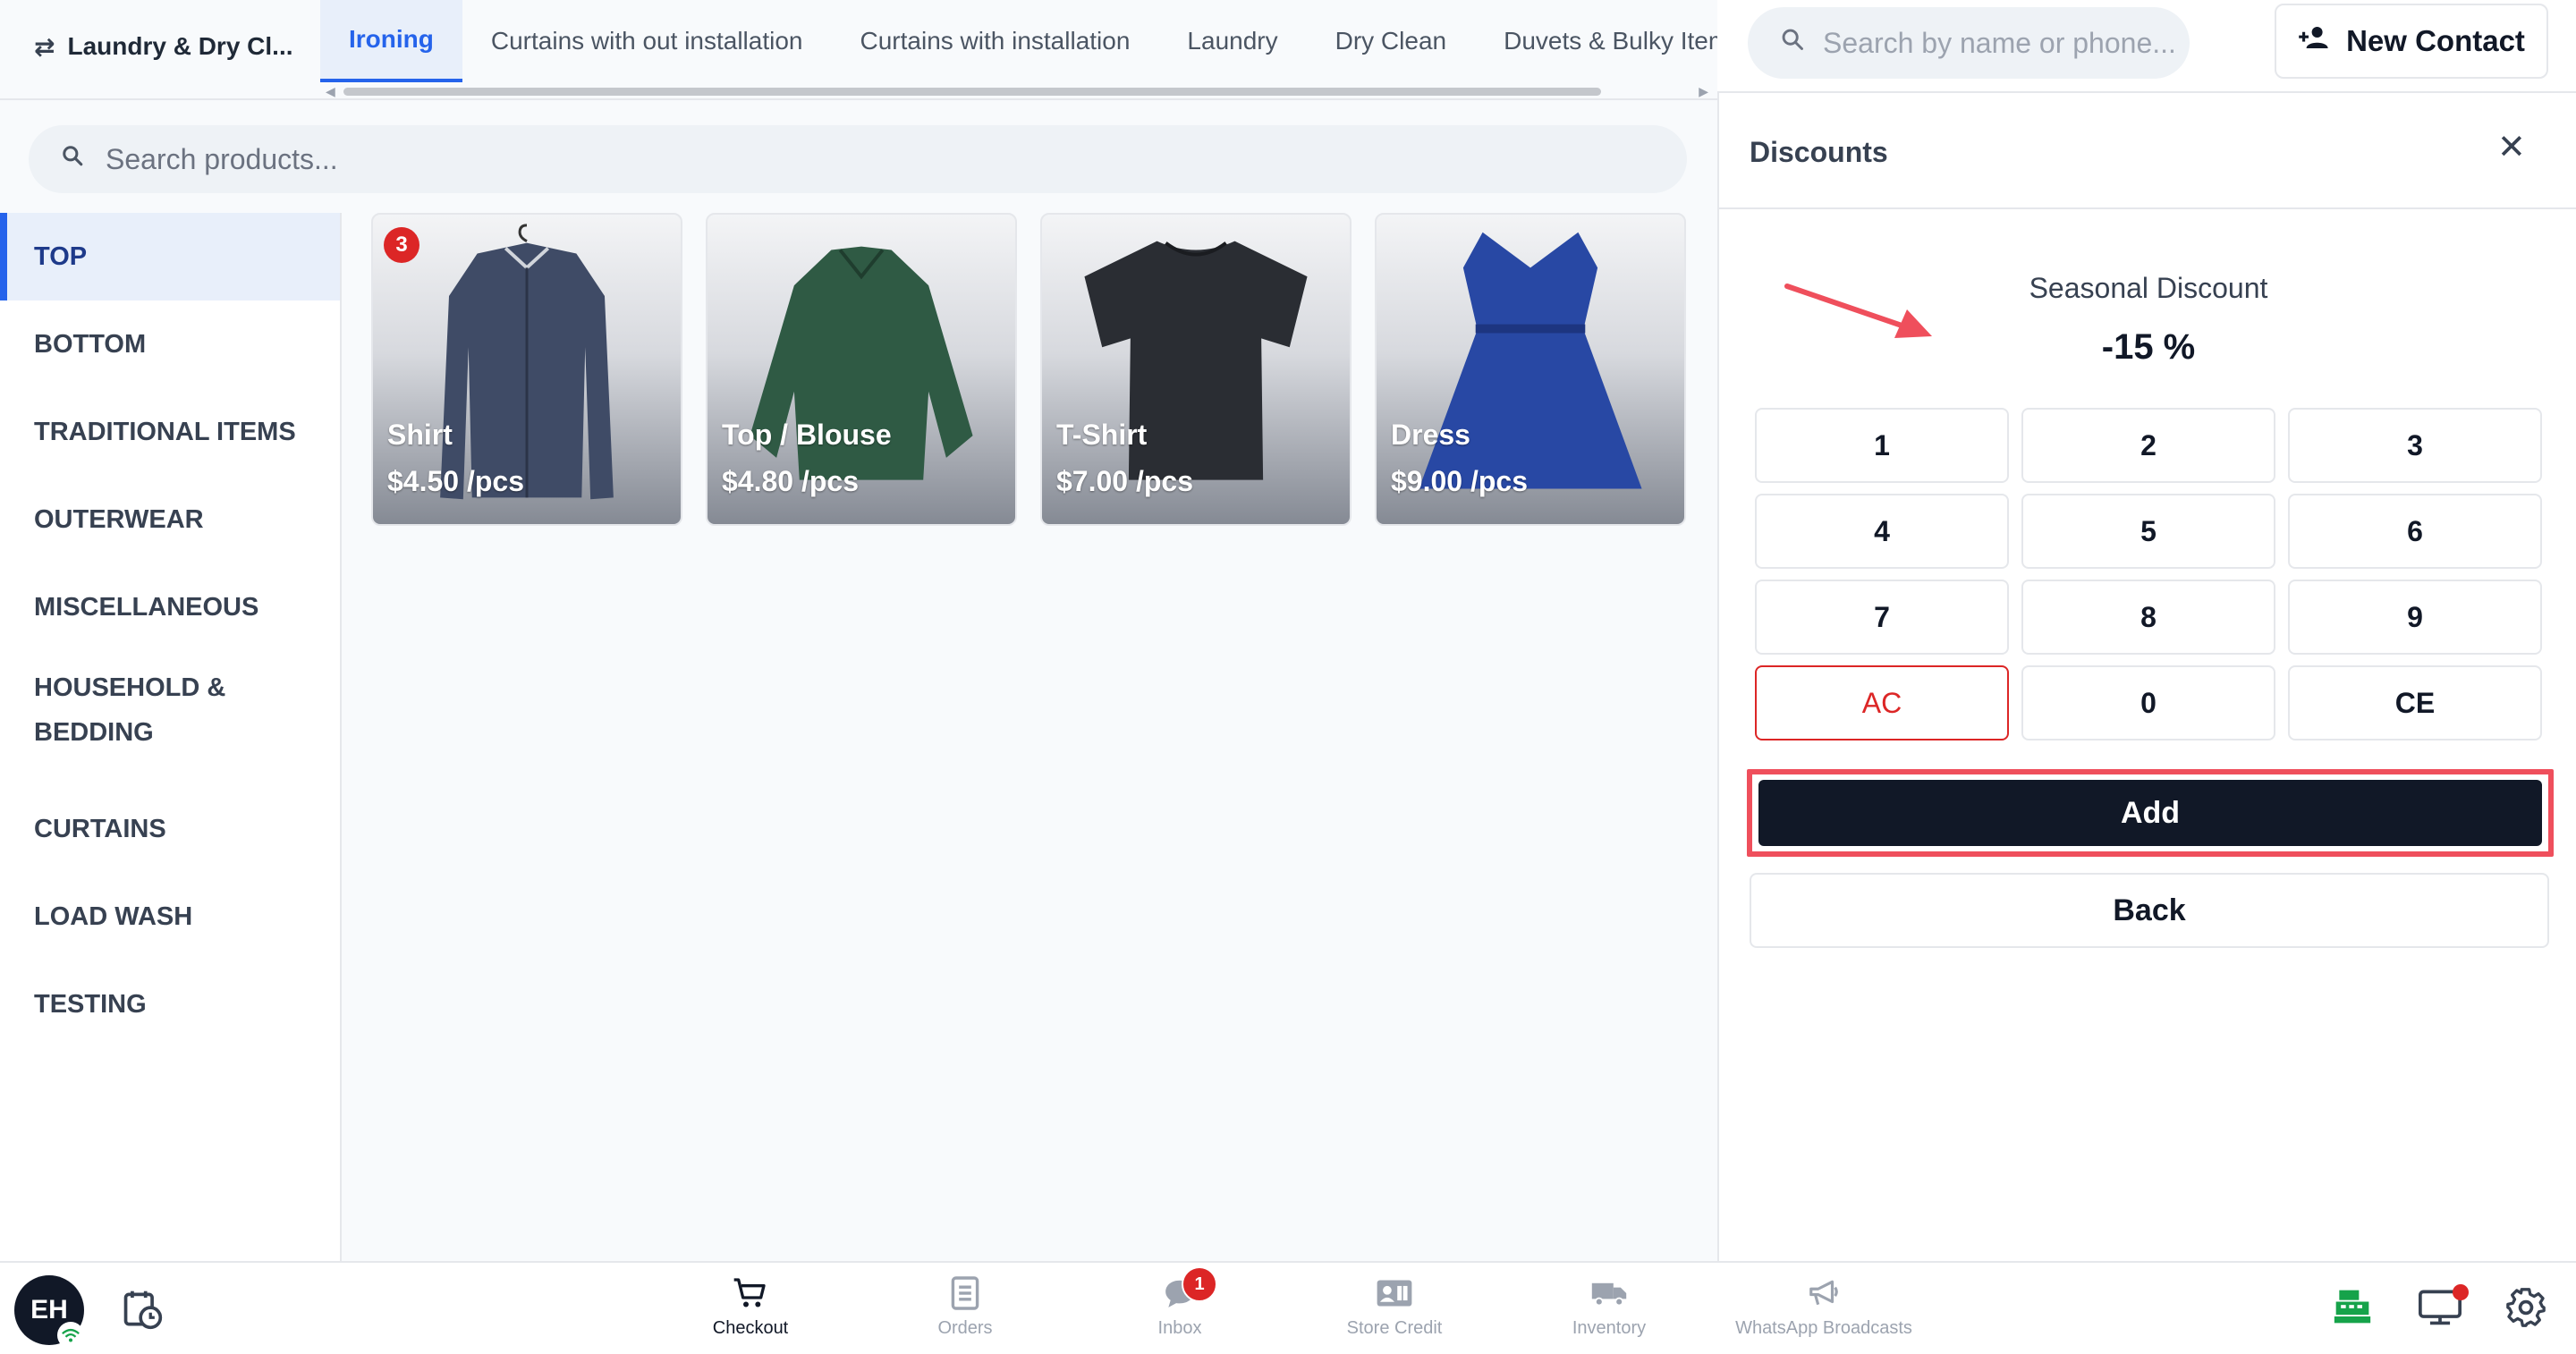  What do you see at coordinates (1819, 152) in the screenshot?
I see `discounts-title: Discounts` at bounding box center [1819, 152].